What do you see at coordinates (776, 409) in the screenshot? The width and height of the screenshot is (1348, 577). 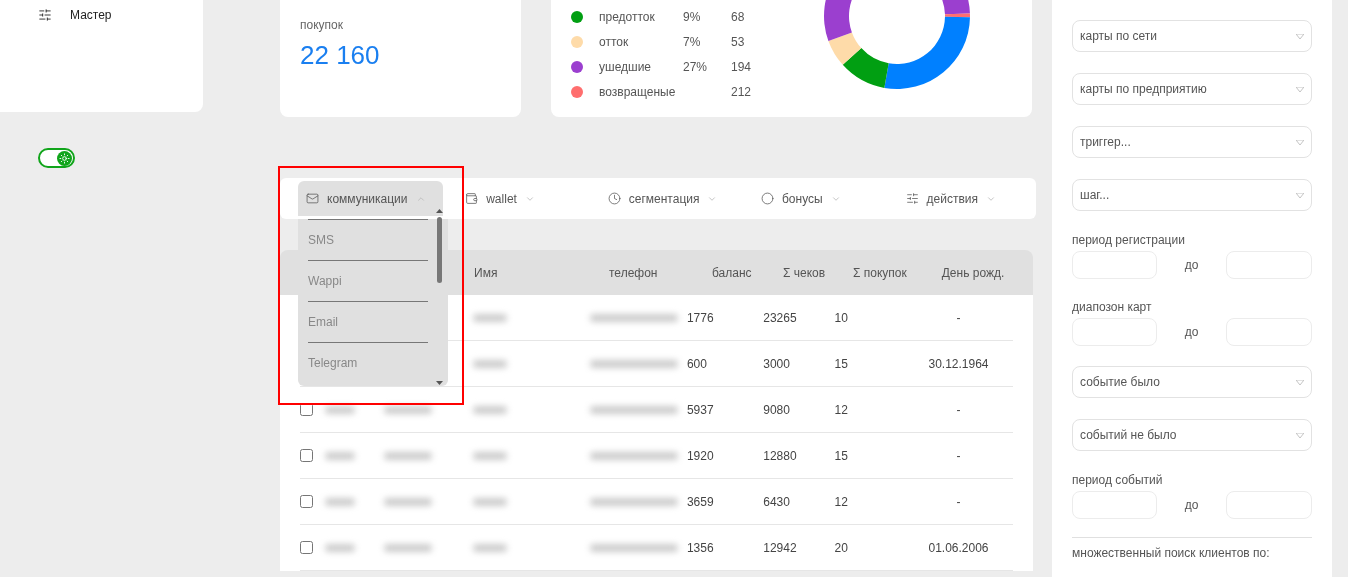 I see `table-cell: 9080` at bounding box center [776, 409].